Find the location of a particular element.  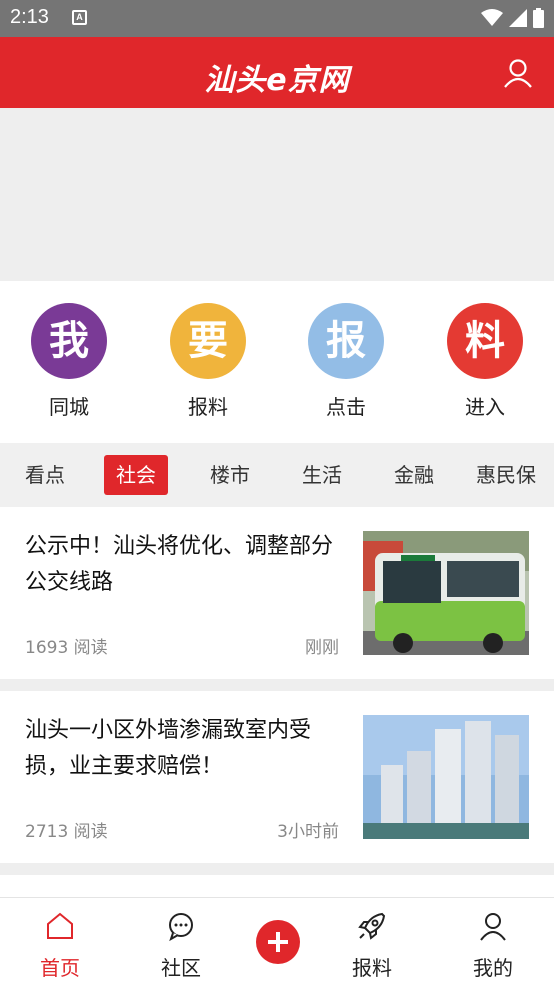

quick-action-badge: 报 is located at coordinates (346, 341).